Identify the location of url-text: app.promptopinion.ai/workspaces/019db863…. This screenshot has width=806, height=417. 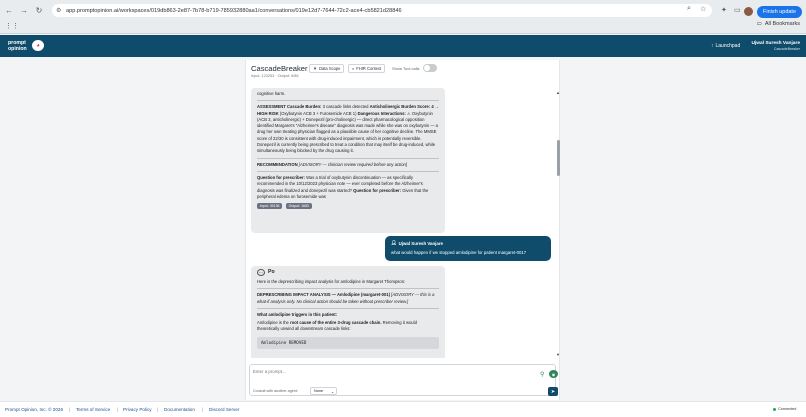
(234, 10).